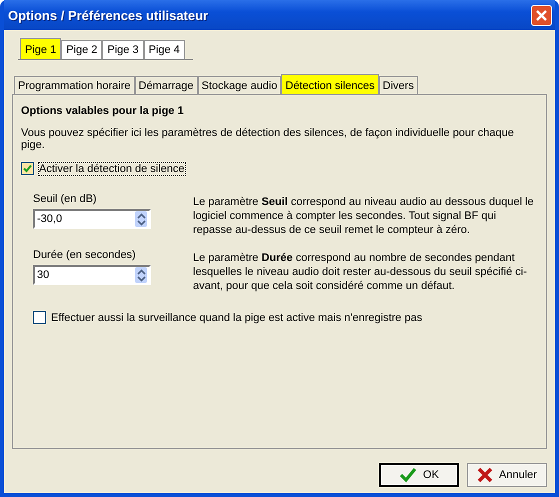  I want to click on window-title: Options / Préférences utilisateur, so click(108, 15).